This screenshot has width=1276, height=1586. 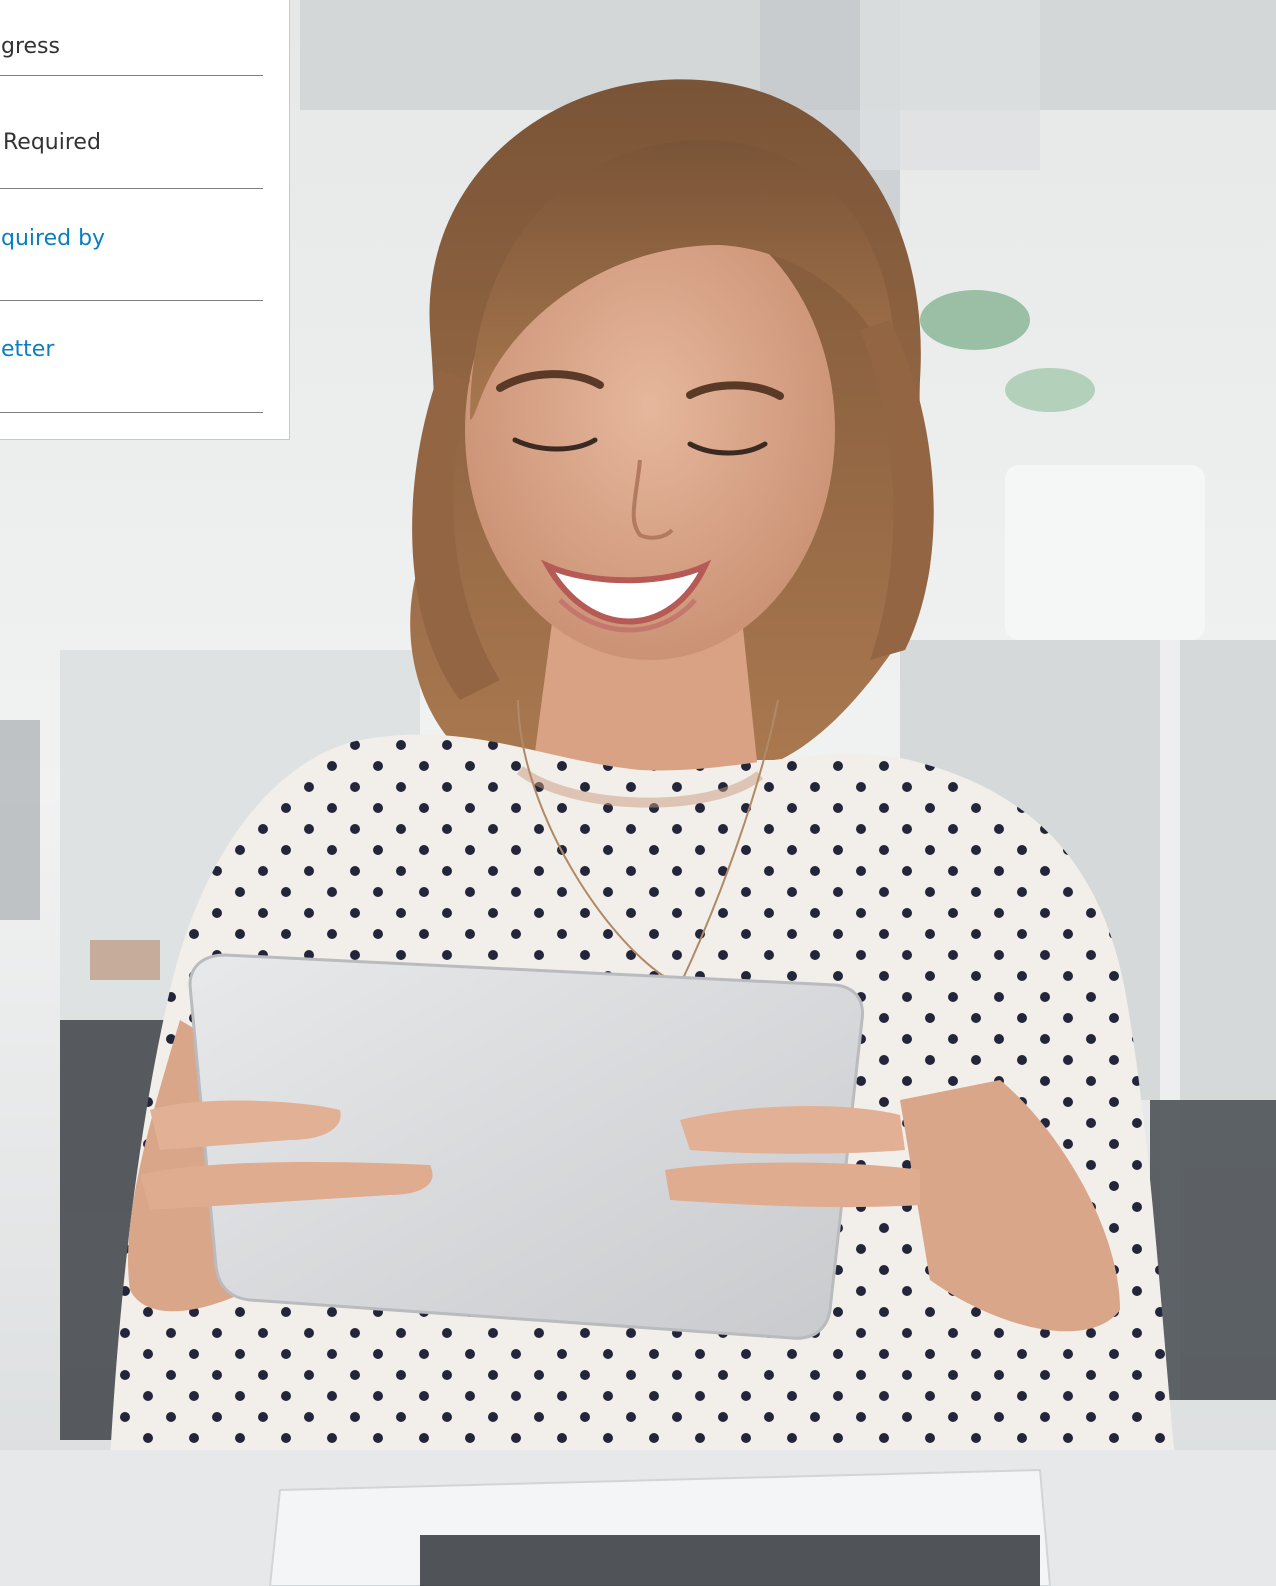 I want to click on menu-item-link: etter, so click(x=27, y=350).